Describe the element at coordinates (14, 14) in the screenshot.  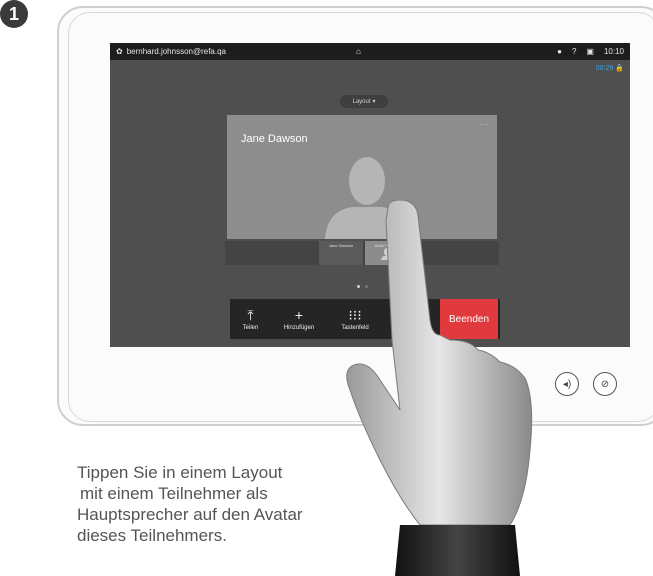
I see `step-number-badge: 1` at that location.